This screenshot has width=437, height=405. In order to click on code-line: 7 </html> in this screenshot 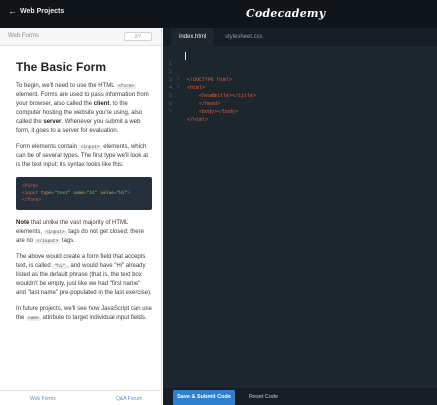, I will do `click(300, 111)`.